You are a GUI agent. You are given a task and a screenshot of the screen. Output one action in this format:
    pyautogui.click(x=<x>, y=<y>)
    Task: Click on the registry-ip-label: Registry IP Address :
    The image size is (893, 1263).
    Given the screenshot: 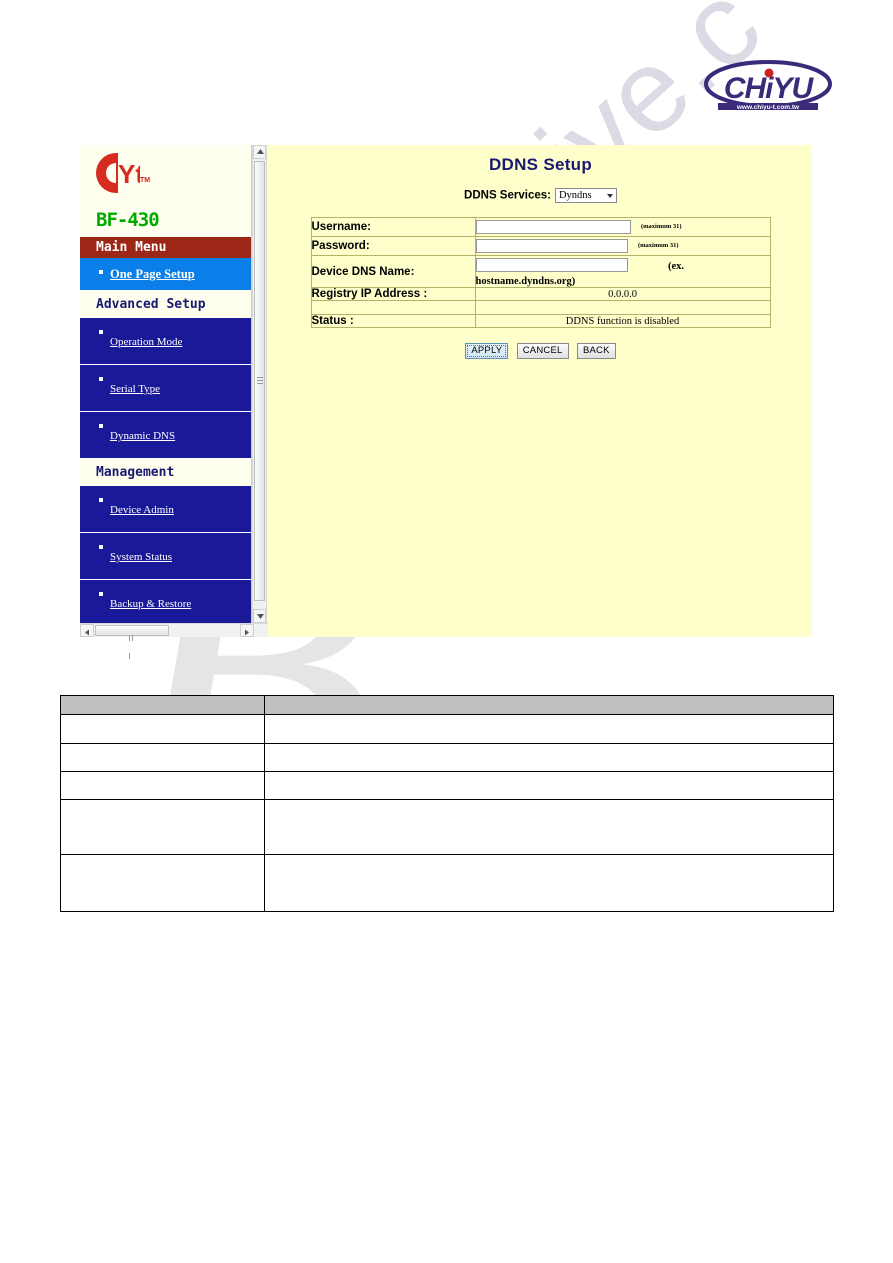 What is the action you would take?
    pyautogui.click(x=393, y=294)
    